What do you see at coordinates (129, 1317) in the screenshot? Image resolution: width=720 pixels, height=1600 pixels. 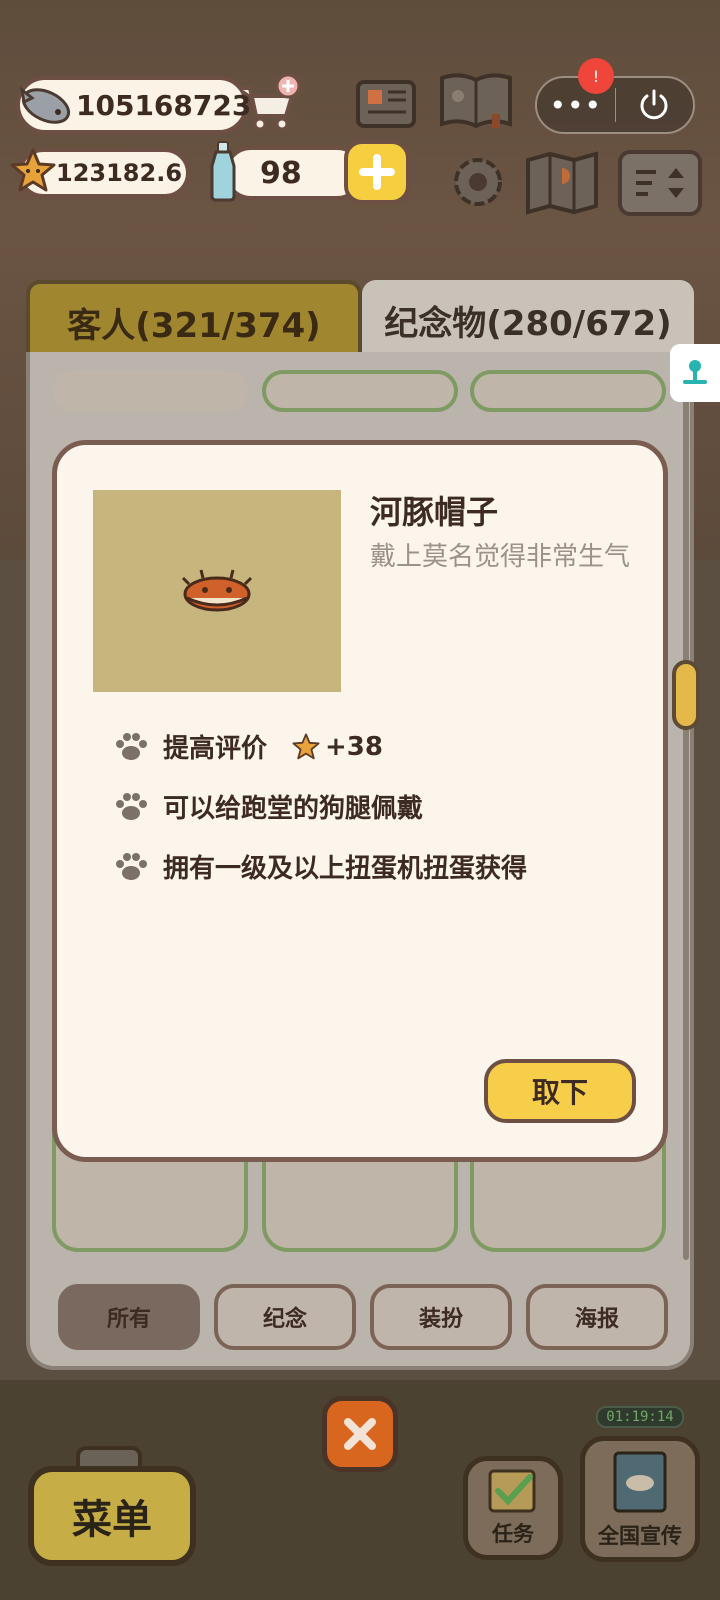 I see `filter-all: 所有` at bounding box center [129, 1317].